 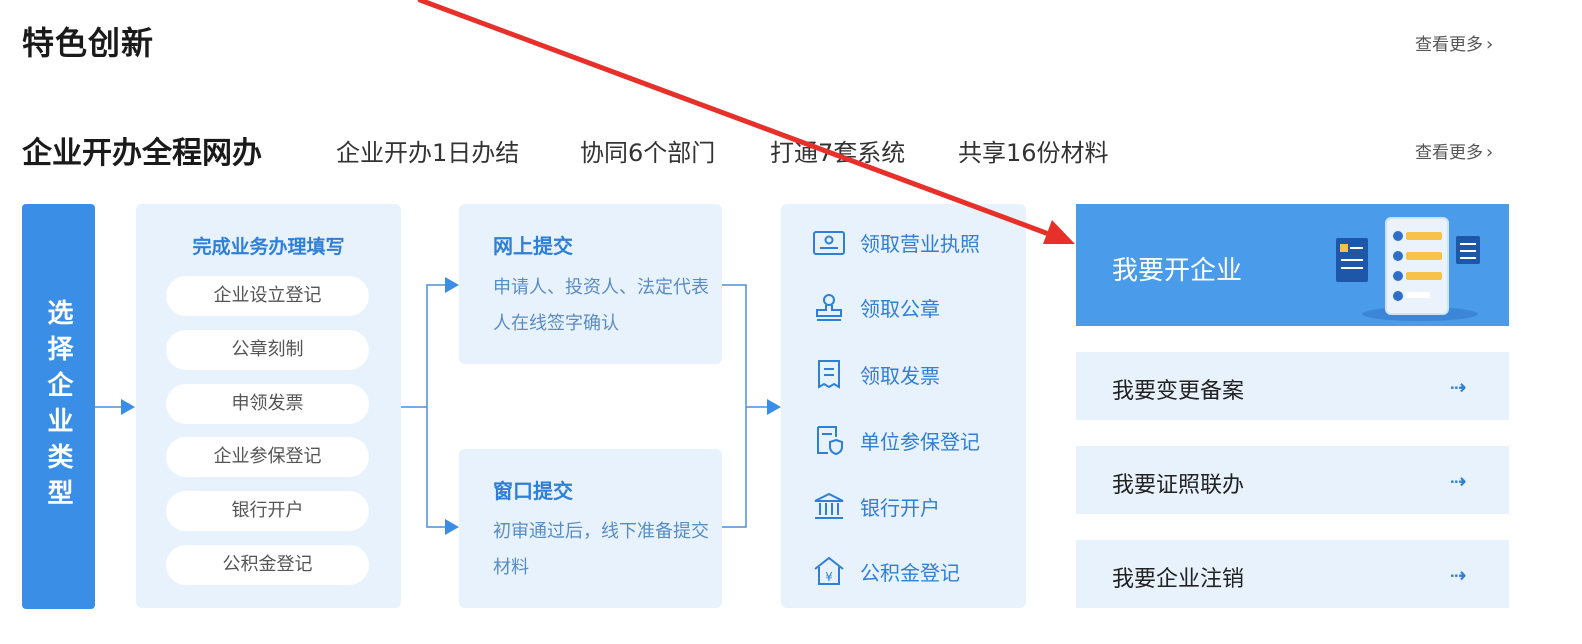 I want to click on receive-item-invoice: 领取发票, so click(x=876, y=374).